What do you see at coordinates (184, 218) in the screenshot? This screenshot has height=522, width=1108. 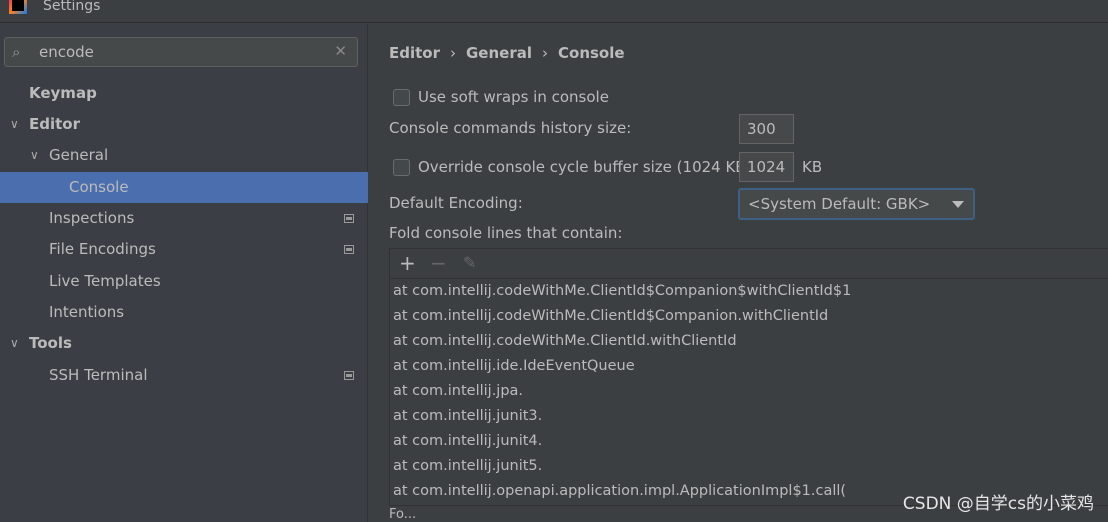 I see `sidebar-item-inspections: Inspections` at bounding box center [184, 218].